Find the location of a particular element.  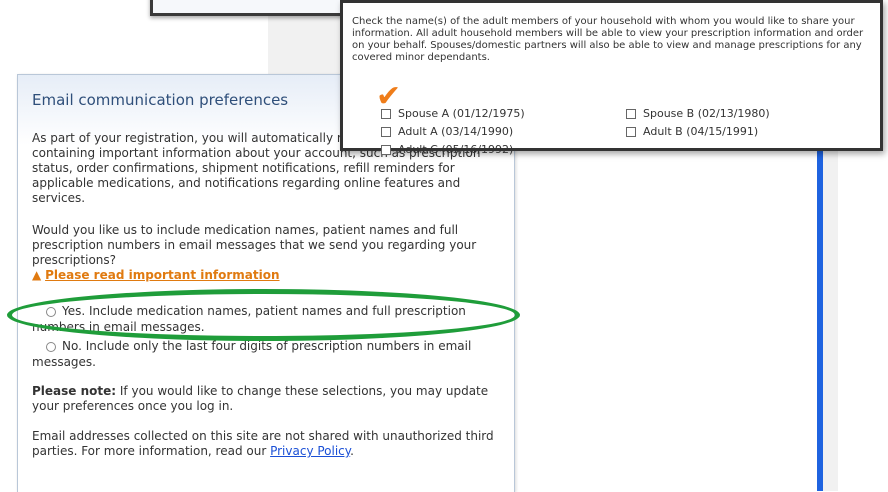

warning-triangle-icon: ▲ is located at coordinates (37, 275).